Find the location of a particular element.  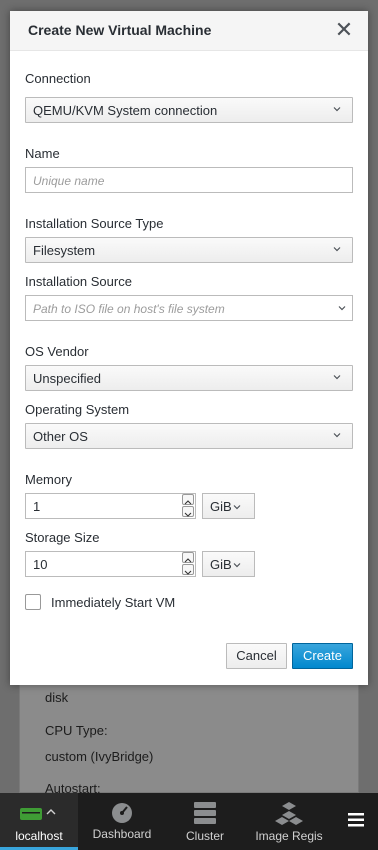

dialog-title: Create New Virtual Machine is located at coordinates (120, 30).